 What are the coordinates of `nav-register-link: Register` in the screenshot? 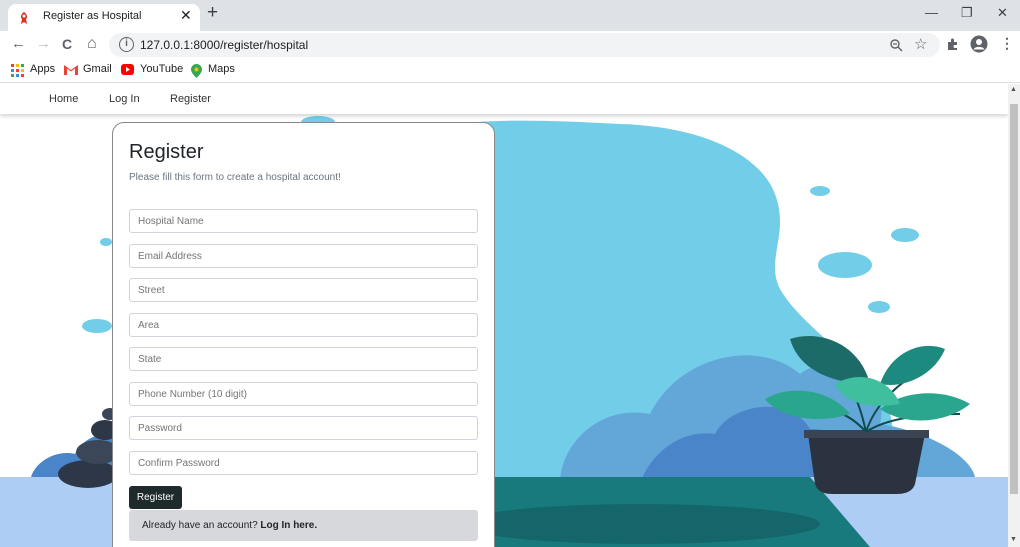 It's located at (190, 99).